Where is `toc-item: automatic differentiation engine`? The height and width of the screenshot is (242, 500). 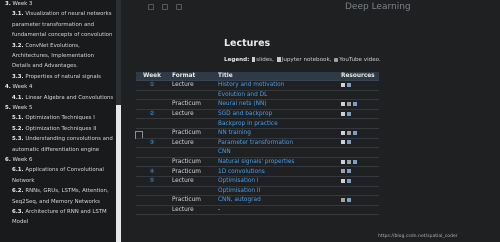 toc-item: automatic differentiation engine is located at coordinates (55, 150).